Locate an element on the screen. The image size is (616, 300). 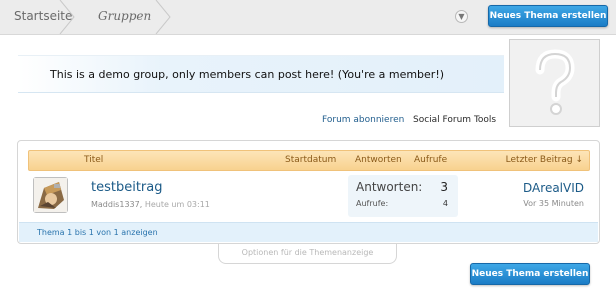
views-label: Aufrufe: is located at coordinates (372, 203).